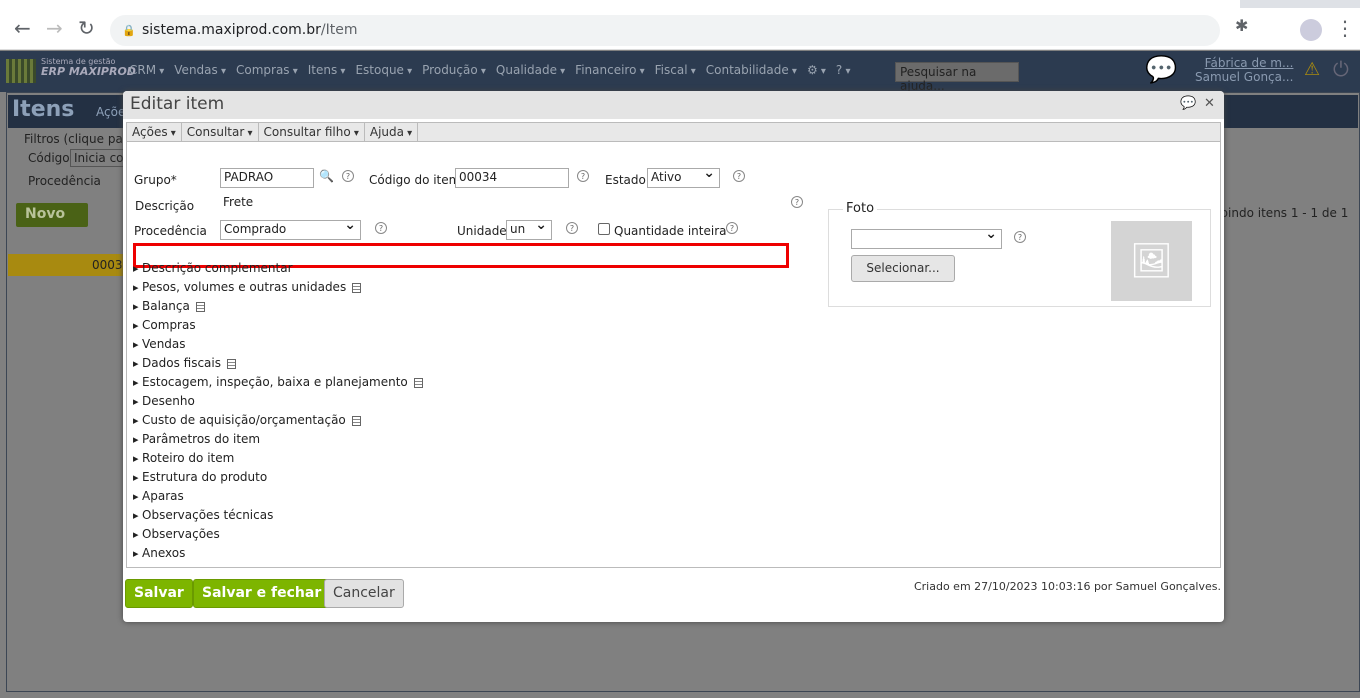 The width and height of the screenshot is (1360, 698). Describe the element at coordinates (1161, 70) in the screenshot. I see `chat-icon: 💬` at that location.